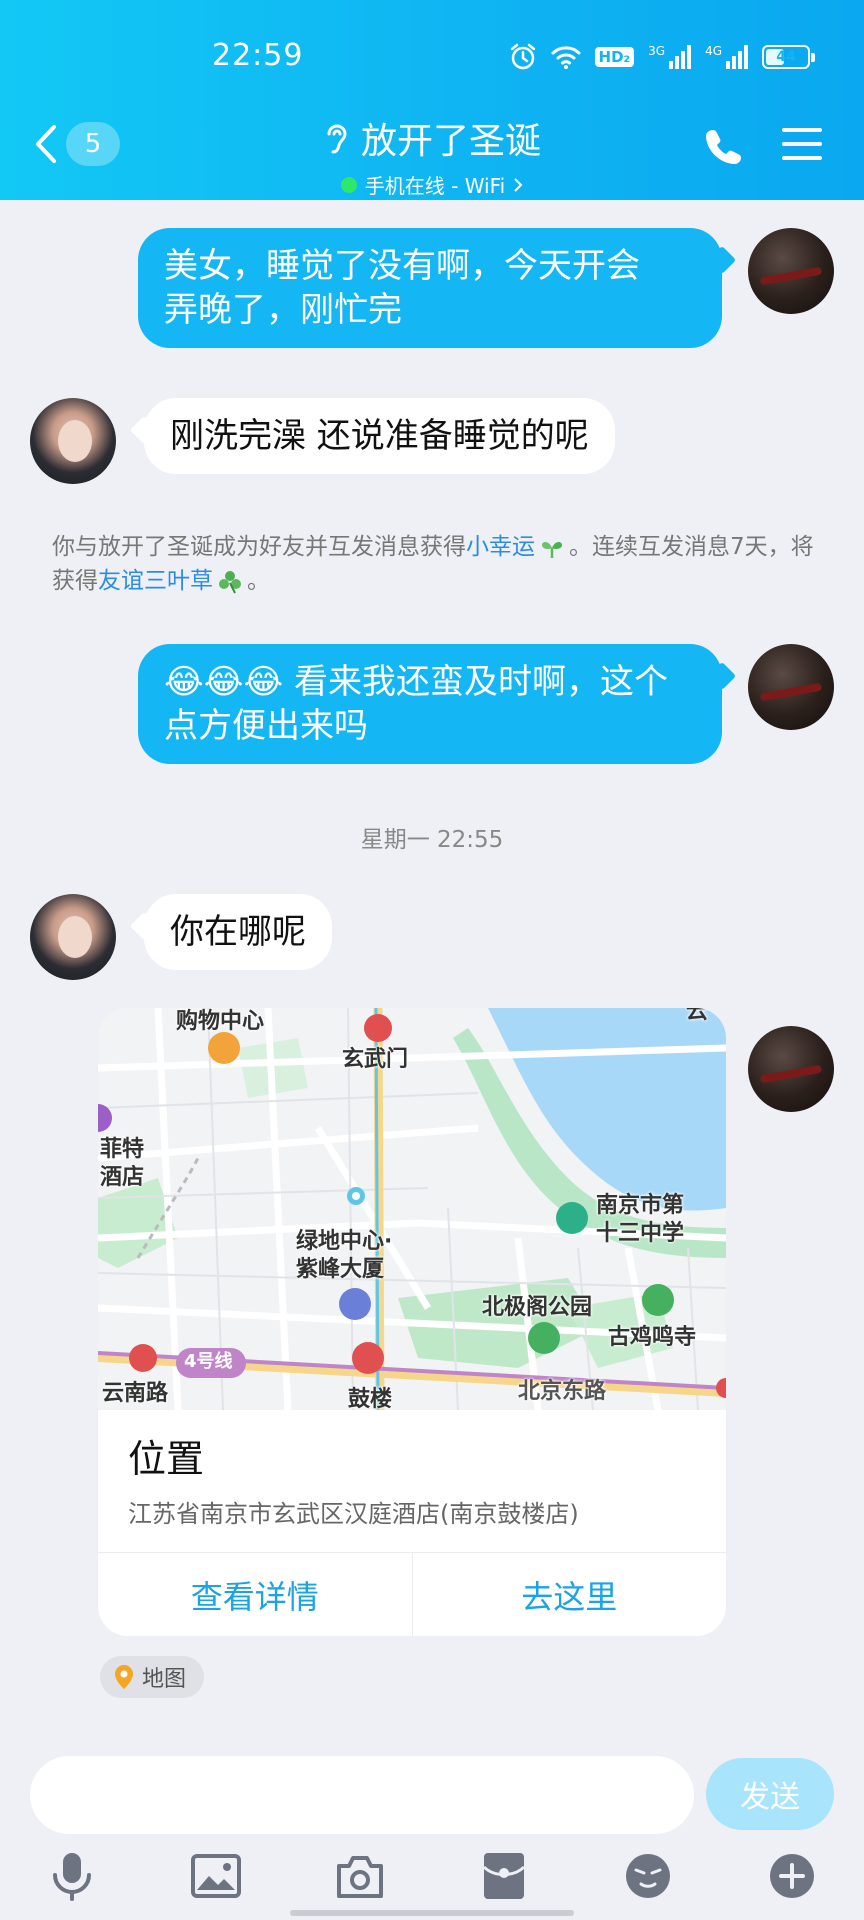 This screenshot has height=1920, width=864. Describe the element at coordinates (537, 1307) in the screenshot. I see `map-label: 北极阁公园` at that location.